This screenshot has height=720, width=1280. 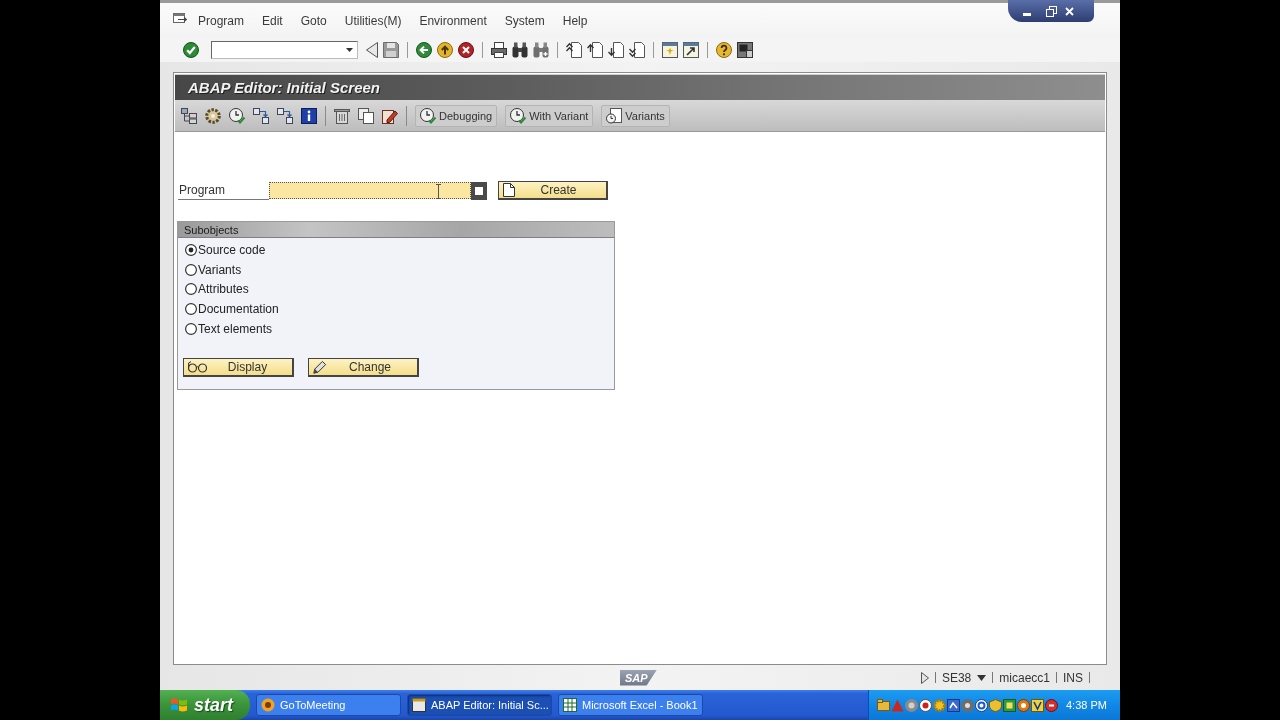 What do you see at coordinates (268, 705) in the screenshot?
I see `flower-icon` at bounding box center [268, 705].